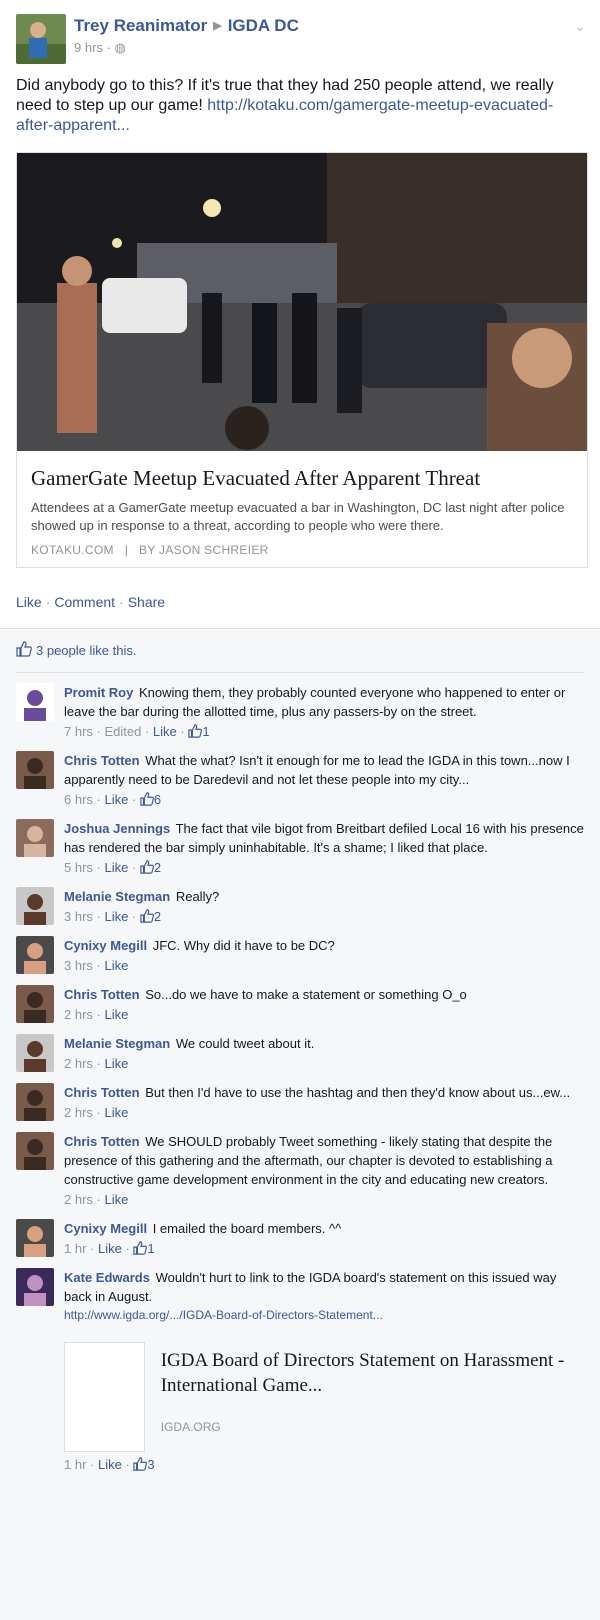  What do you see at coordinates (98, 692) in the screenshot?
I see `commenter-name: Promit Roy` at bounding box center [98, 692].